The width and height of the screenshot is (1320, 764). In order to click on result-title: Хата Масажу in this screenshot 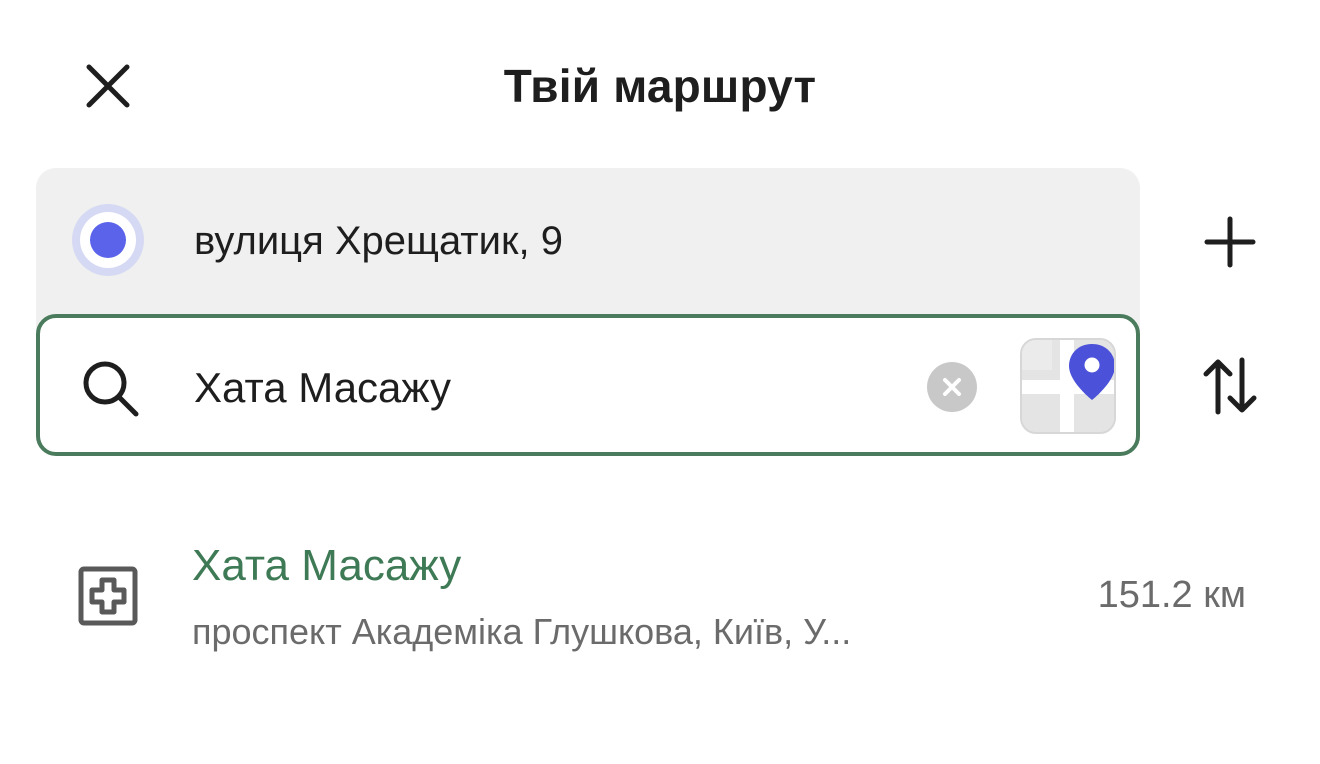, I will do `click(327, 565)`.